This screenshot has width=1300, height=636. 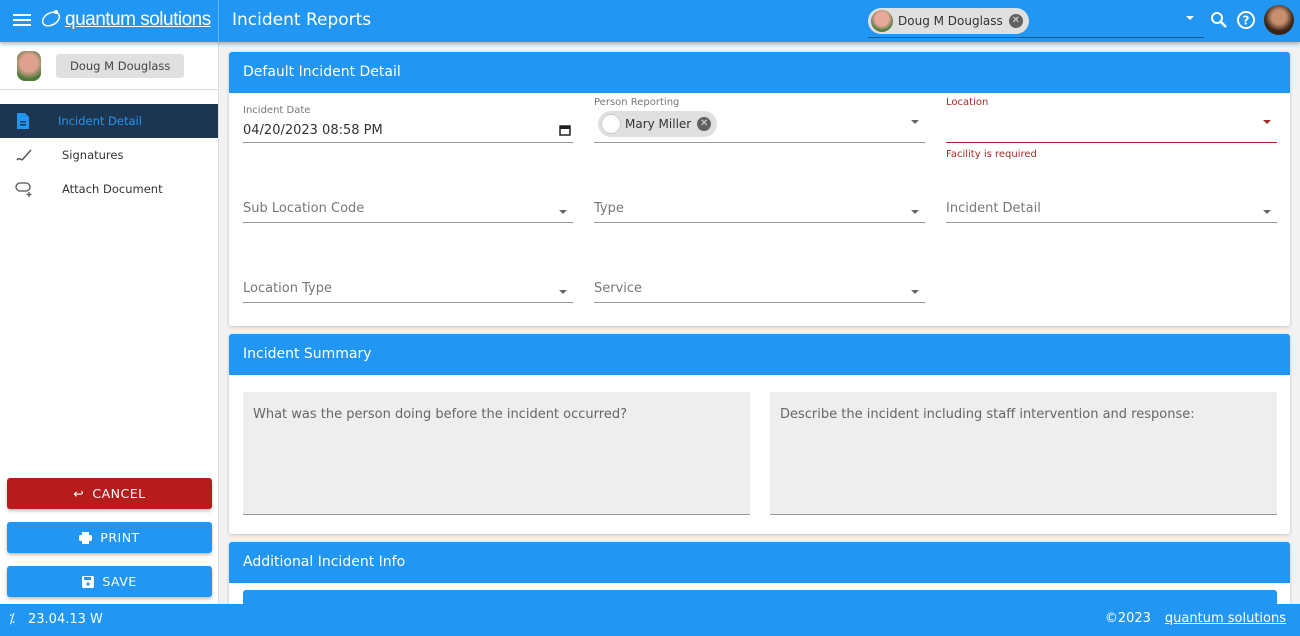 What do you see at coordinates (120, 537) in the screenshot?
I see `print-label: PRINT` at bounding box center [120, 537].